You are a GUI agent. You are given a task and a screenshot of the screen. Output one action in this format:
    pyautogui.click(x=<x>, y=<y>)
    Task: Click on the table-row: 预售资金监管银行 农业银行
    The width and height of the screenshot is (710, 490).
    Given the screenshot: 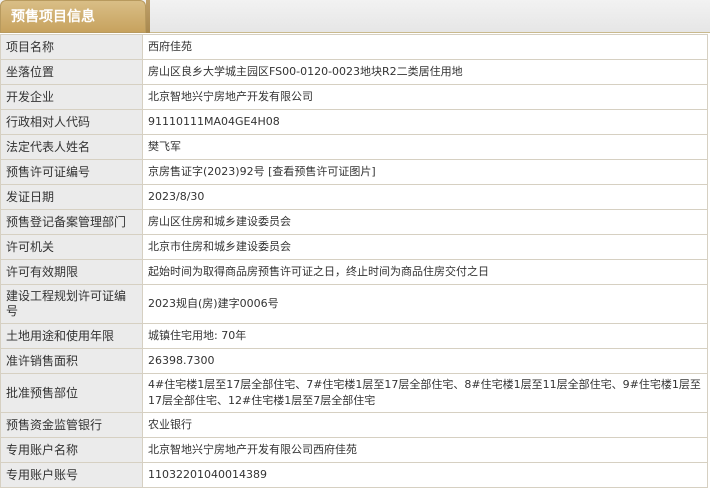 What is the action you would take?
    pyautogui.click(x=354, y=425)
    